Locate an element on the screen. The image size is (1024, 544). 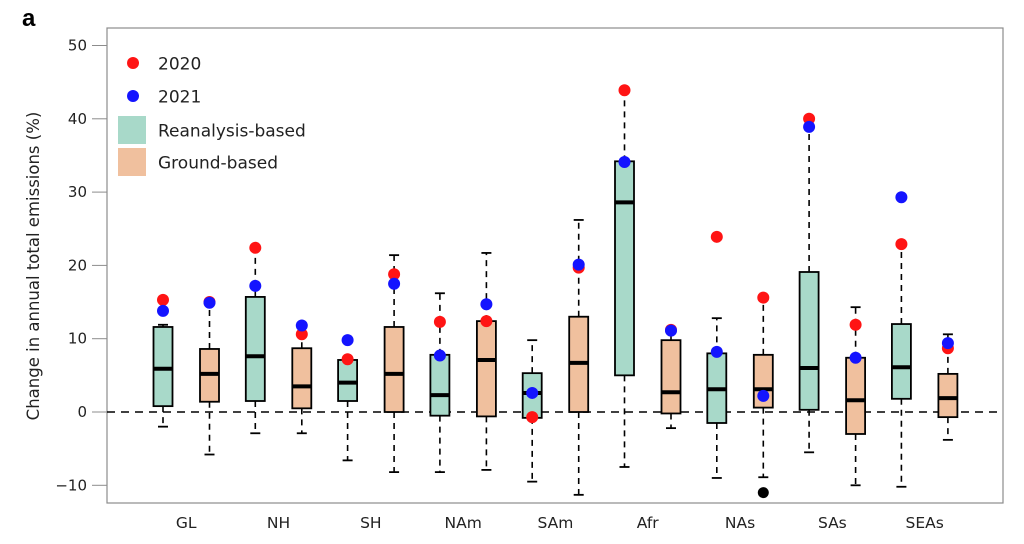
year-dots-ground-afr is located at coordinates (671, 330).